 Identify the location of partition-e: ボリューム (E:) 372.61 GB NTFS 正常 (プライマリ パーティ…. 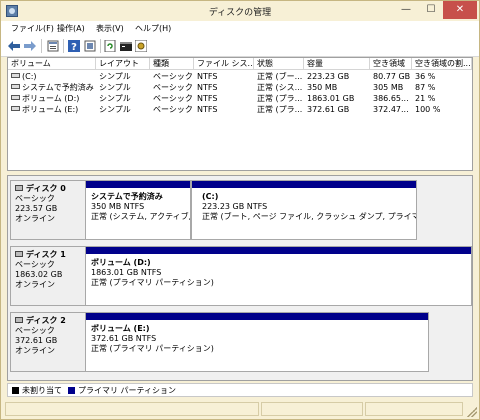
(257, 342).